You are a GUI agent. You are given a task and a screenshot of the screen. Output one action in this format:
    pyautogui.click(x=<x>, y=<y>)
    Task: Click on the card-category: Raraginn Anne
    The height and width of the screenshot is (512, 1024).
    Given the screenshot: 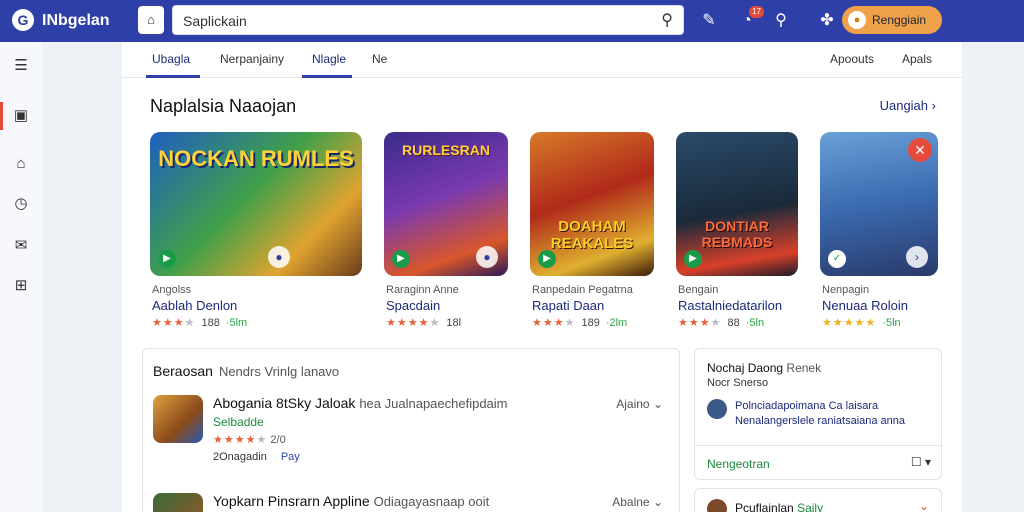 What is the action you would take?
    pyautogui.click(x=422, y=290)
    